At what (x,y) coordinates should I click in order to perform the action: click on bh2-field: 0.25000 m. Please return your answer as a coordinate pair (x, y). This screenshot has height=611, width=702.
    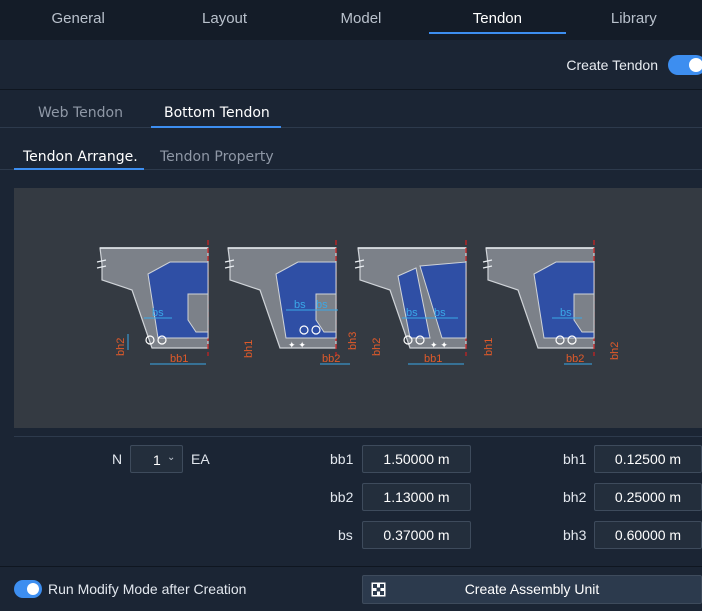
    Looking at the image, I should click on (648, 497).